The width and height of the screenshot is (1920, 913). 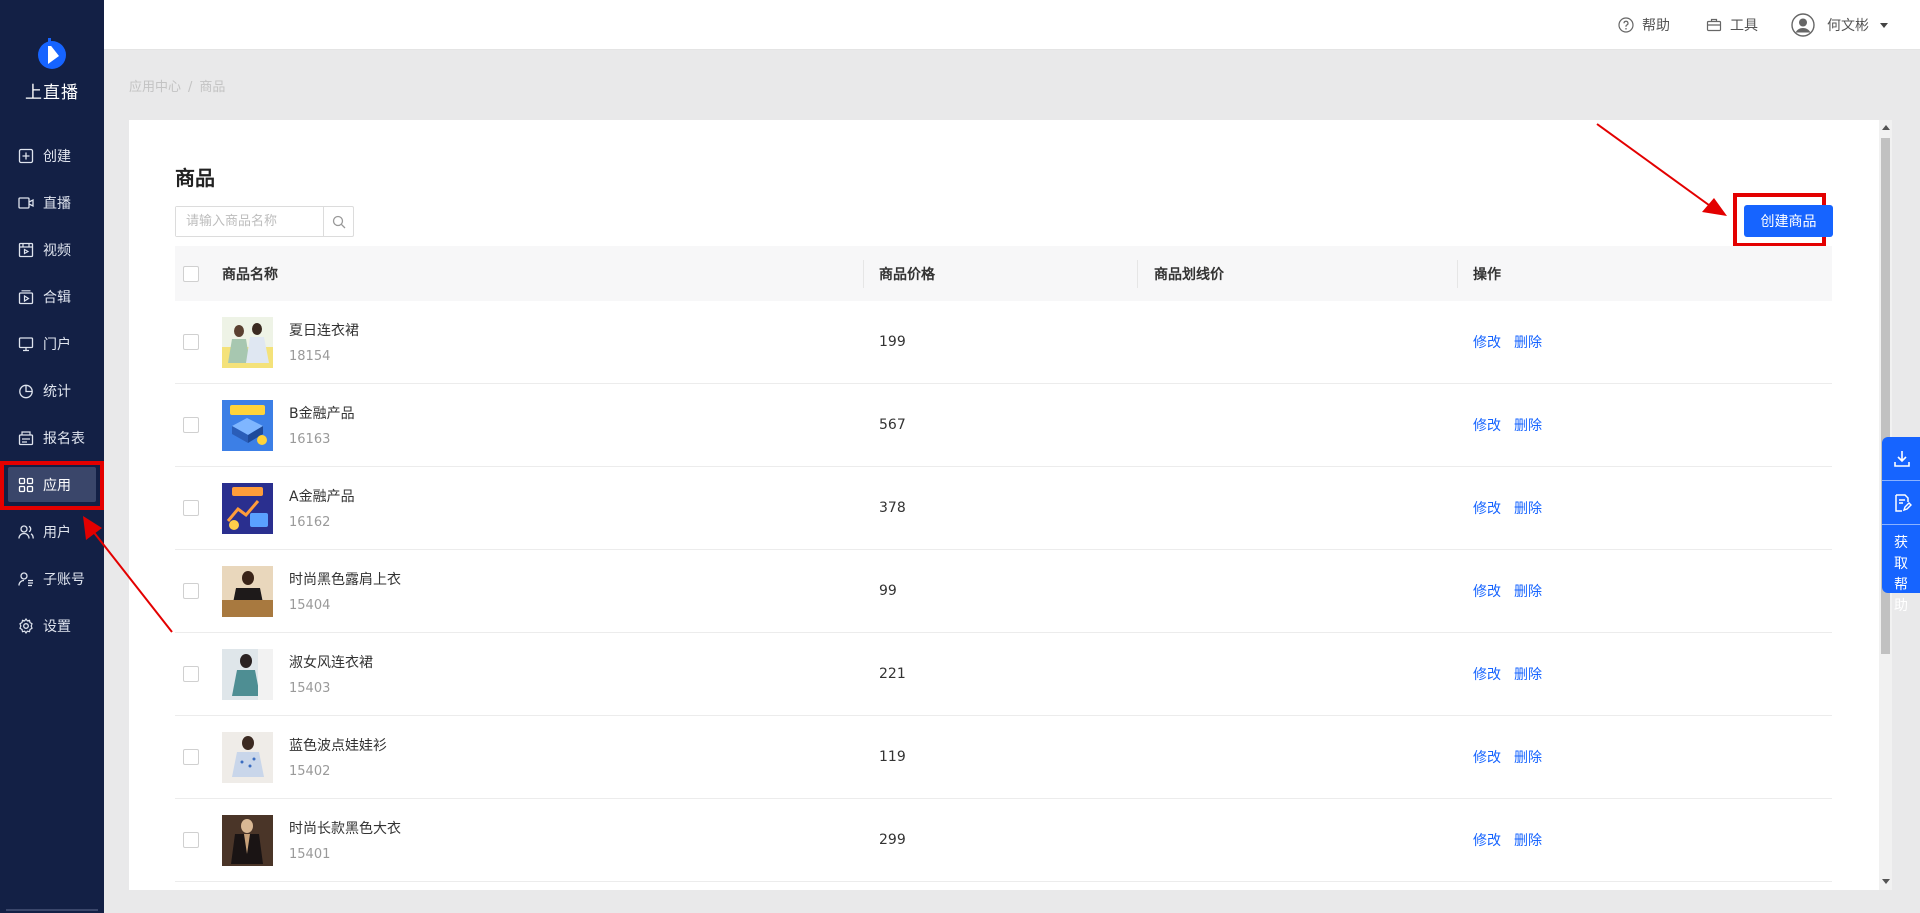 What do you see at coordinates (212, 87) in the screenshot?
I see `breadcrumb-current: 商品` at bounding box center [212, 87].